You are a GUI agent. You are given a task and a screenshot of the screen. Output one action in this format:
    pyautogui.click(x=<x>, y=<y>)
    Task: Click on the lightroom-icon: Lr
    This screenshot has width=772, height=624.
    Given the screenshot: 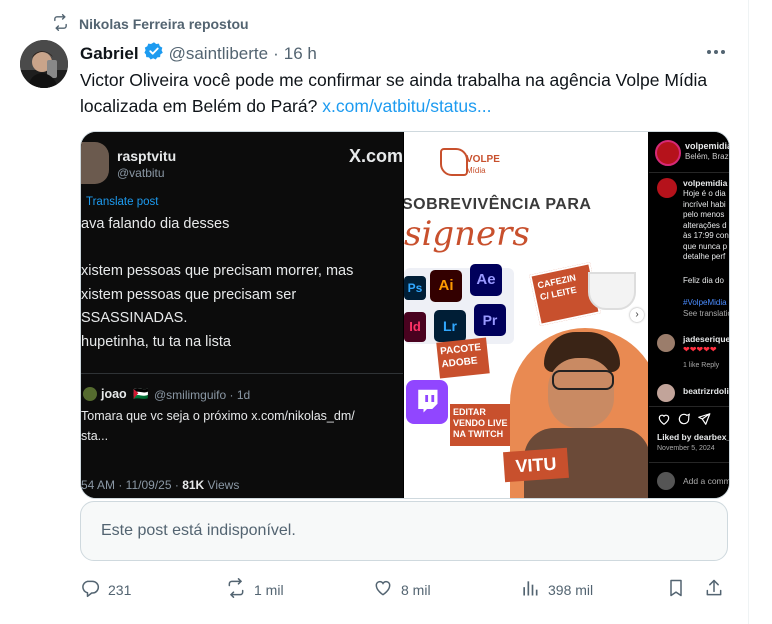 What is the action you would take?
    pyautogui.click(x=450, y=326)
    